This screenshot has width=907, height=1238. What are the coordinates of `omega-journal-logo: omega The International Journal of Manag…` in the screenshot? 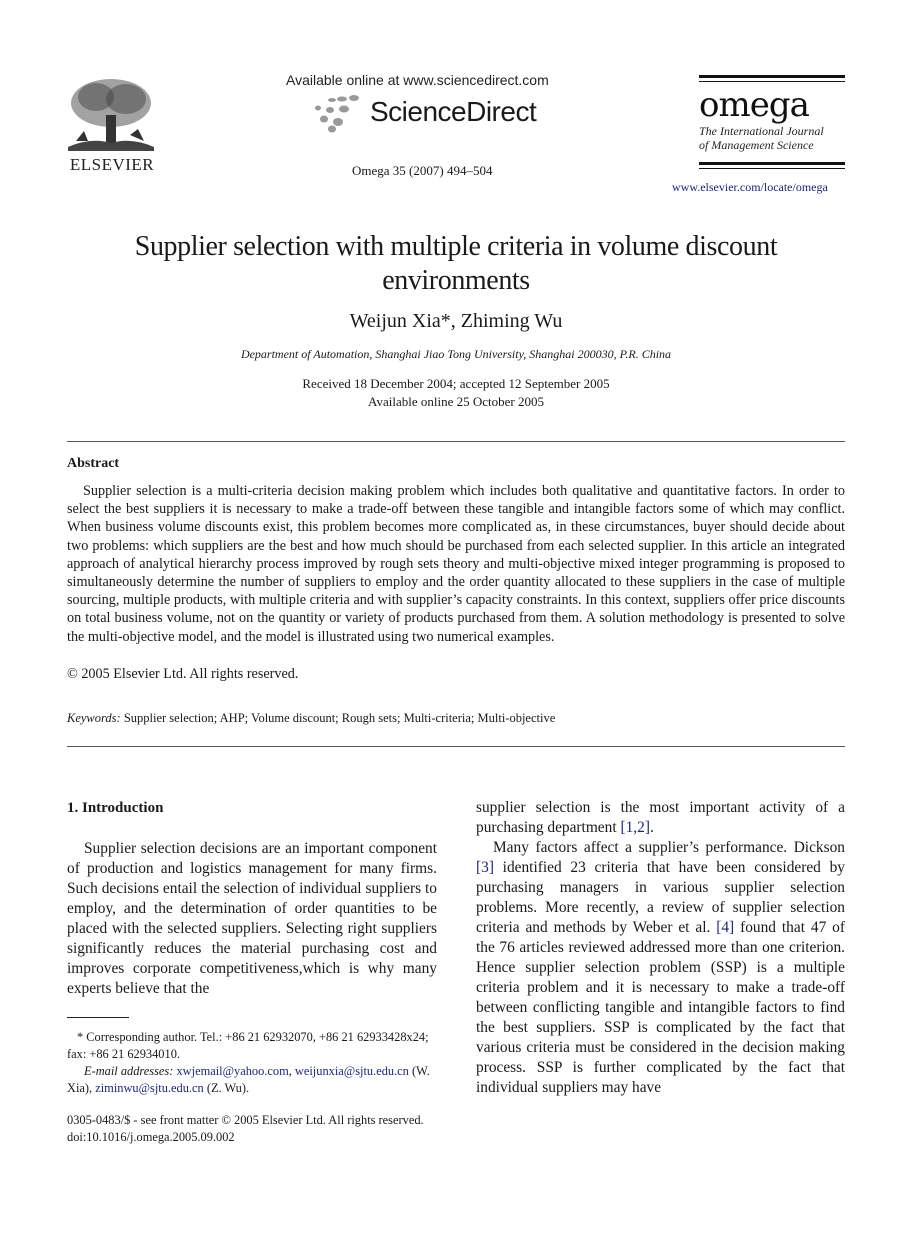 It's located at (772, 122).